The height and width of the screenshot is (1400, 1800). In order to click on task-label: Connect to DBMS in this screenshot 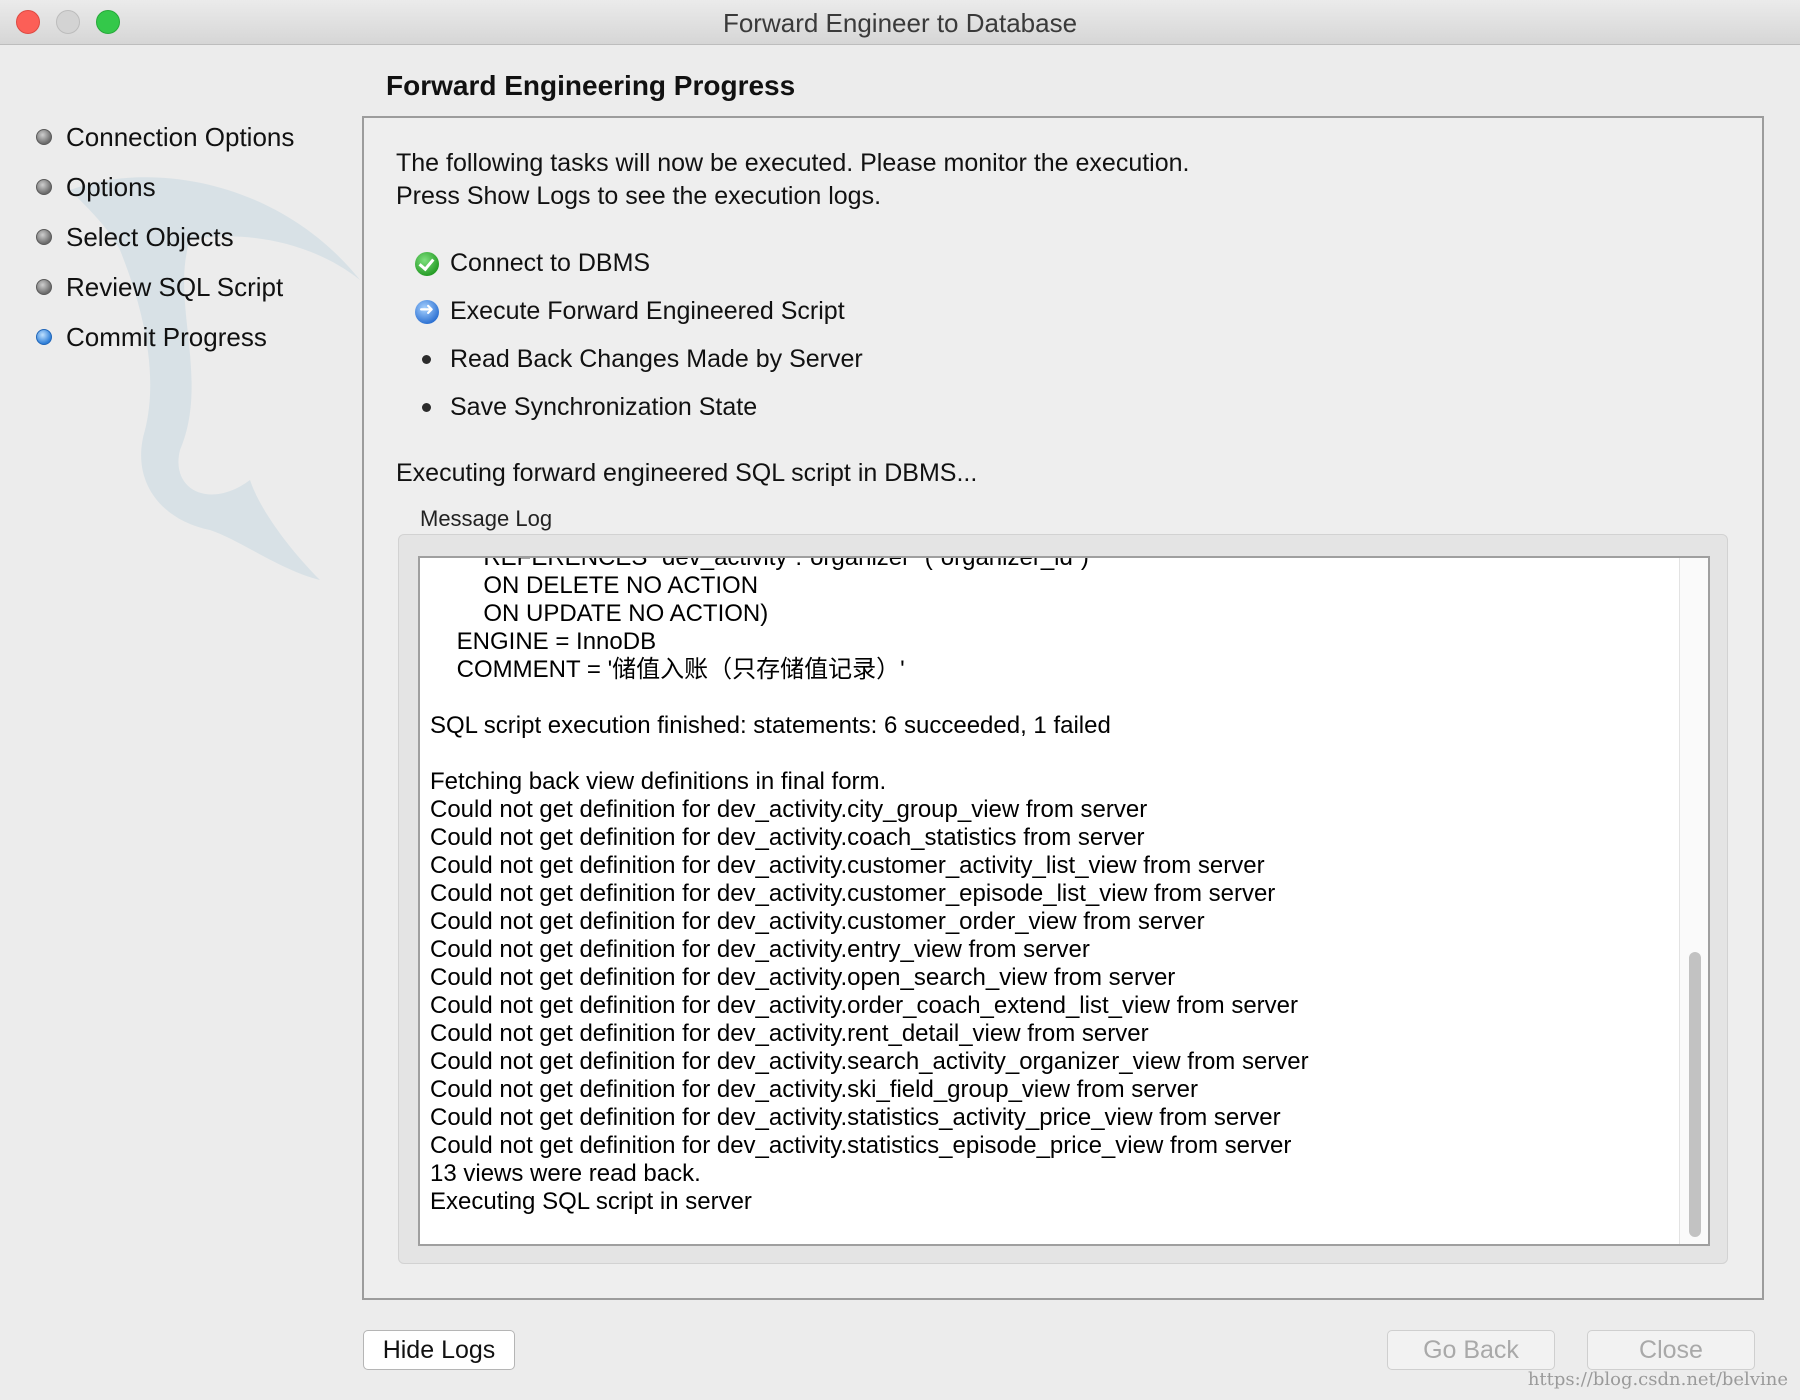, I will do `click(550, 263)`.